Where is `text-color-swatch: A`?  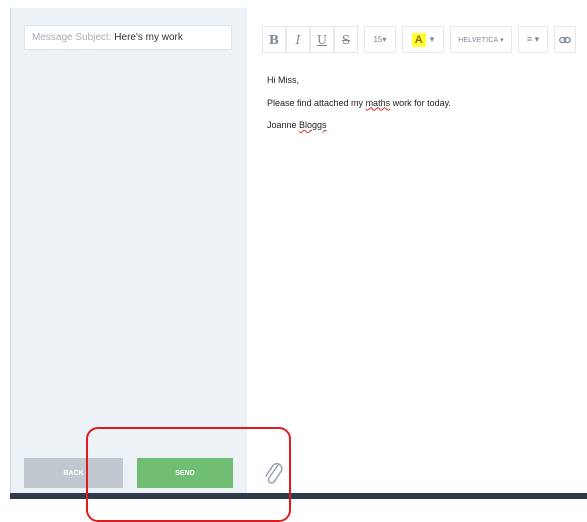 text-color-swatch: A is located at coordinates (418, 39).